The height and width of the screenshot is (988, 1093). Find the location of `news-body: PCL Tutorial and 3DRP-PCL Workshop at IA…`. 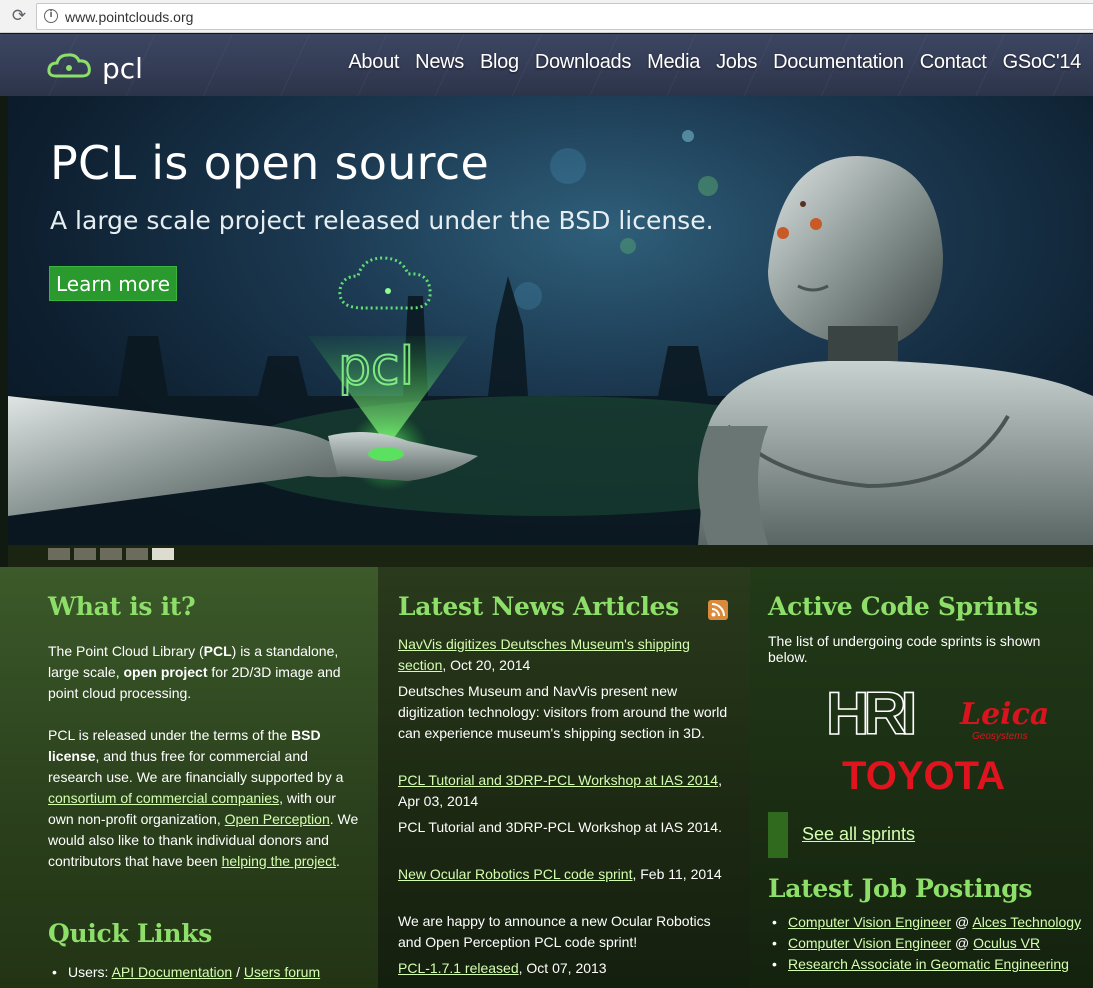

news-body: PCL Tutorial and 3DRP-PCL Workshop at IA… is located at coordinates (560, 827).